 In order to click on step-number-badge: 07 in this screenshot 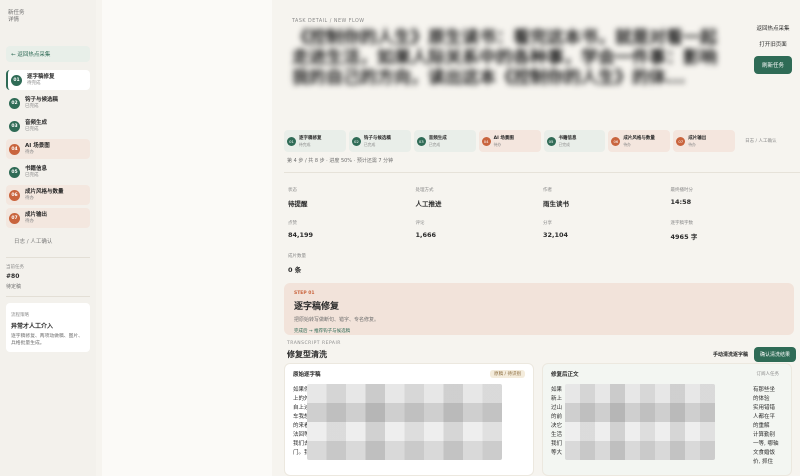, I will do `click(14, 218)`.